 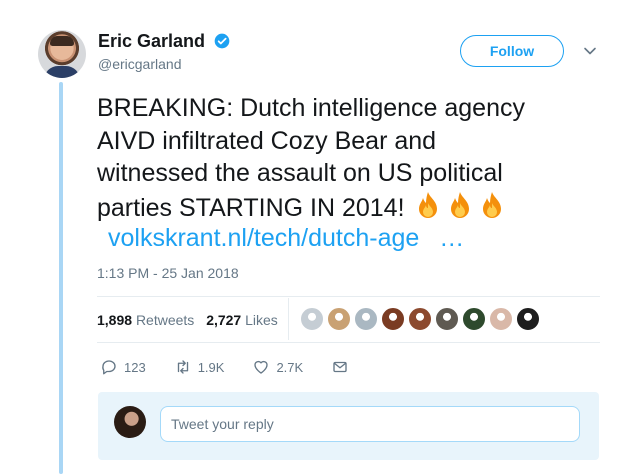 I want to click on reply-composer: Tweet your reply, so click(x=348, y=426).